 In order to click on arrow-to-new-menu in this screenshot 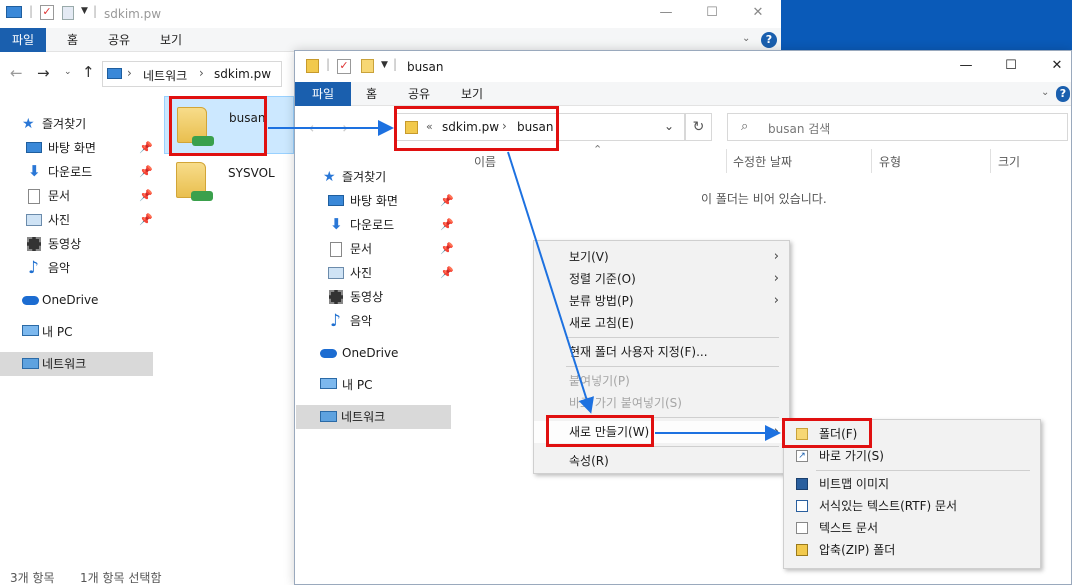, I will do `click(550, 282)`.